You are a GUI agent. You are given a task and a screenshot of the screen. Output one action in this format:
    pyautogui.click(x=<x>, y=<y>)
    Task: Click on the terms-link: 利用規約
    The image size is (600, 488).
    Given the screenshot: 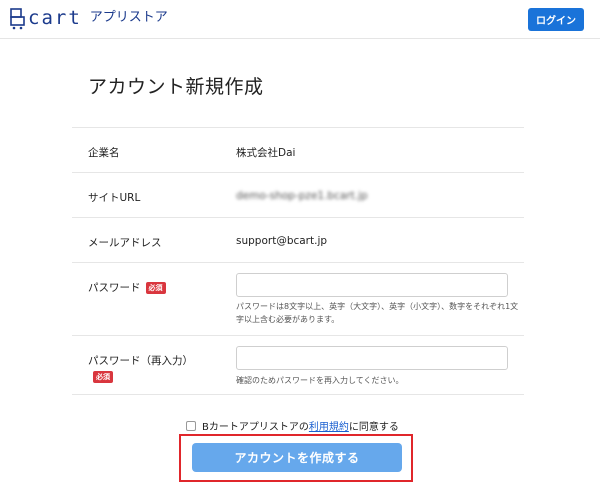 What is the action you would take?
    pyautogui.click(x=329, y=425)
    